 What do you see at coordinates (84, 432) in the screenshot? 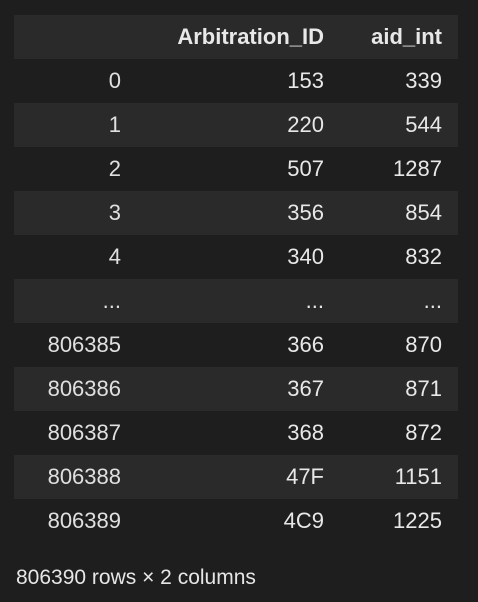
I see `row-index: 806387` at bounding box center [84, 432].